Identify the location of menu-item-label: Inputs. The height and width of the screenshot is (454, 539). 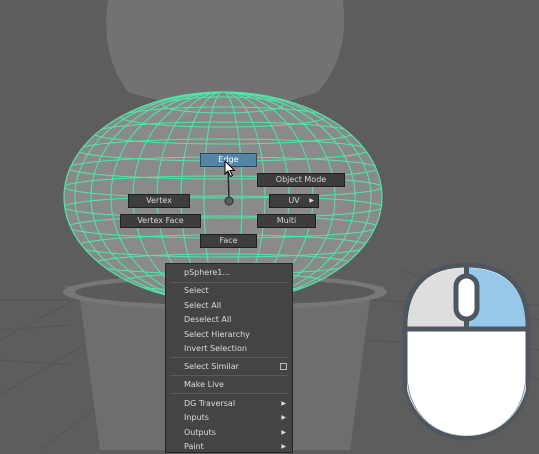
(196, 417).